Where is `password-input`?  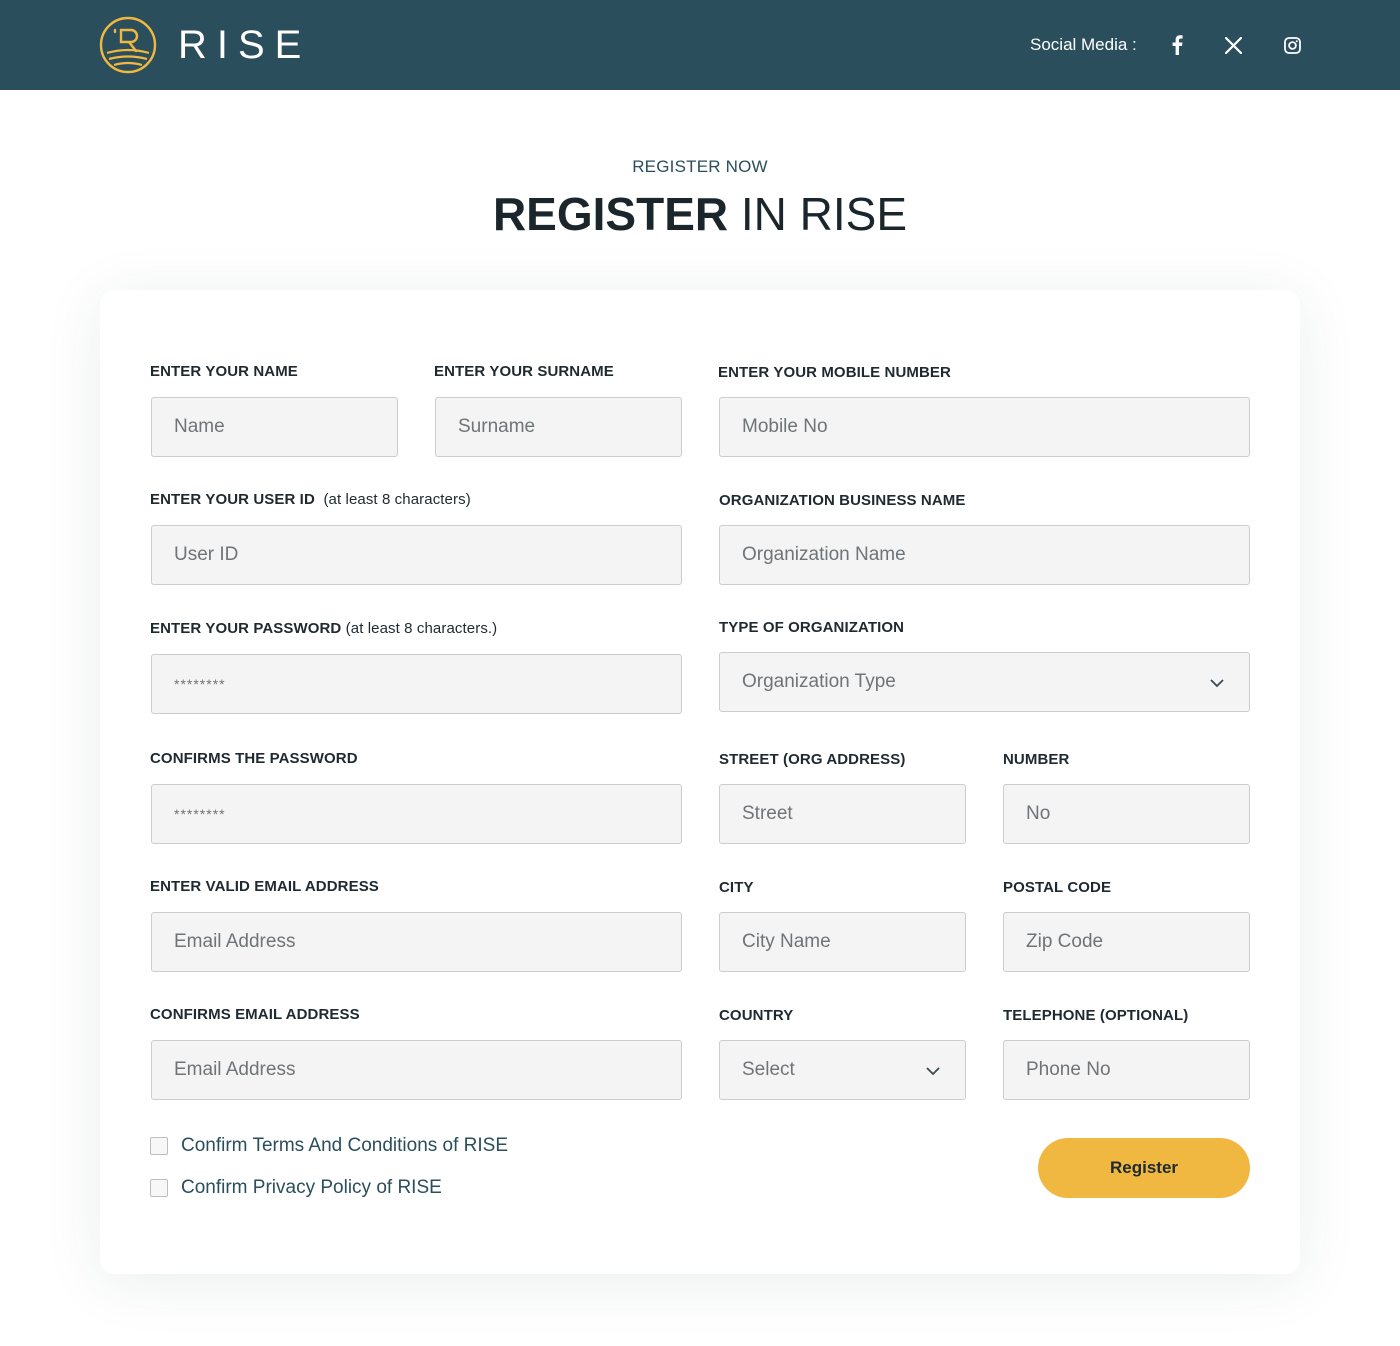 password-input is located at coordinates (416, 684).